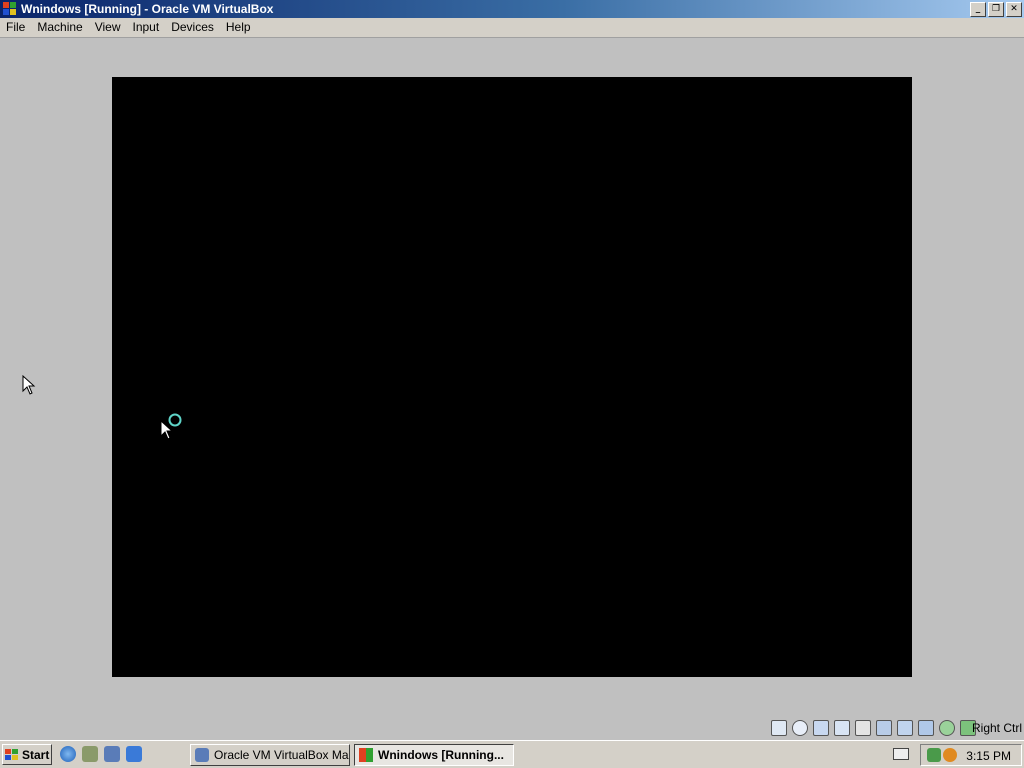  Describe the element at coordinates (1014, 9) in the screenshot. I see `close-button: ✕` at that location.